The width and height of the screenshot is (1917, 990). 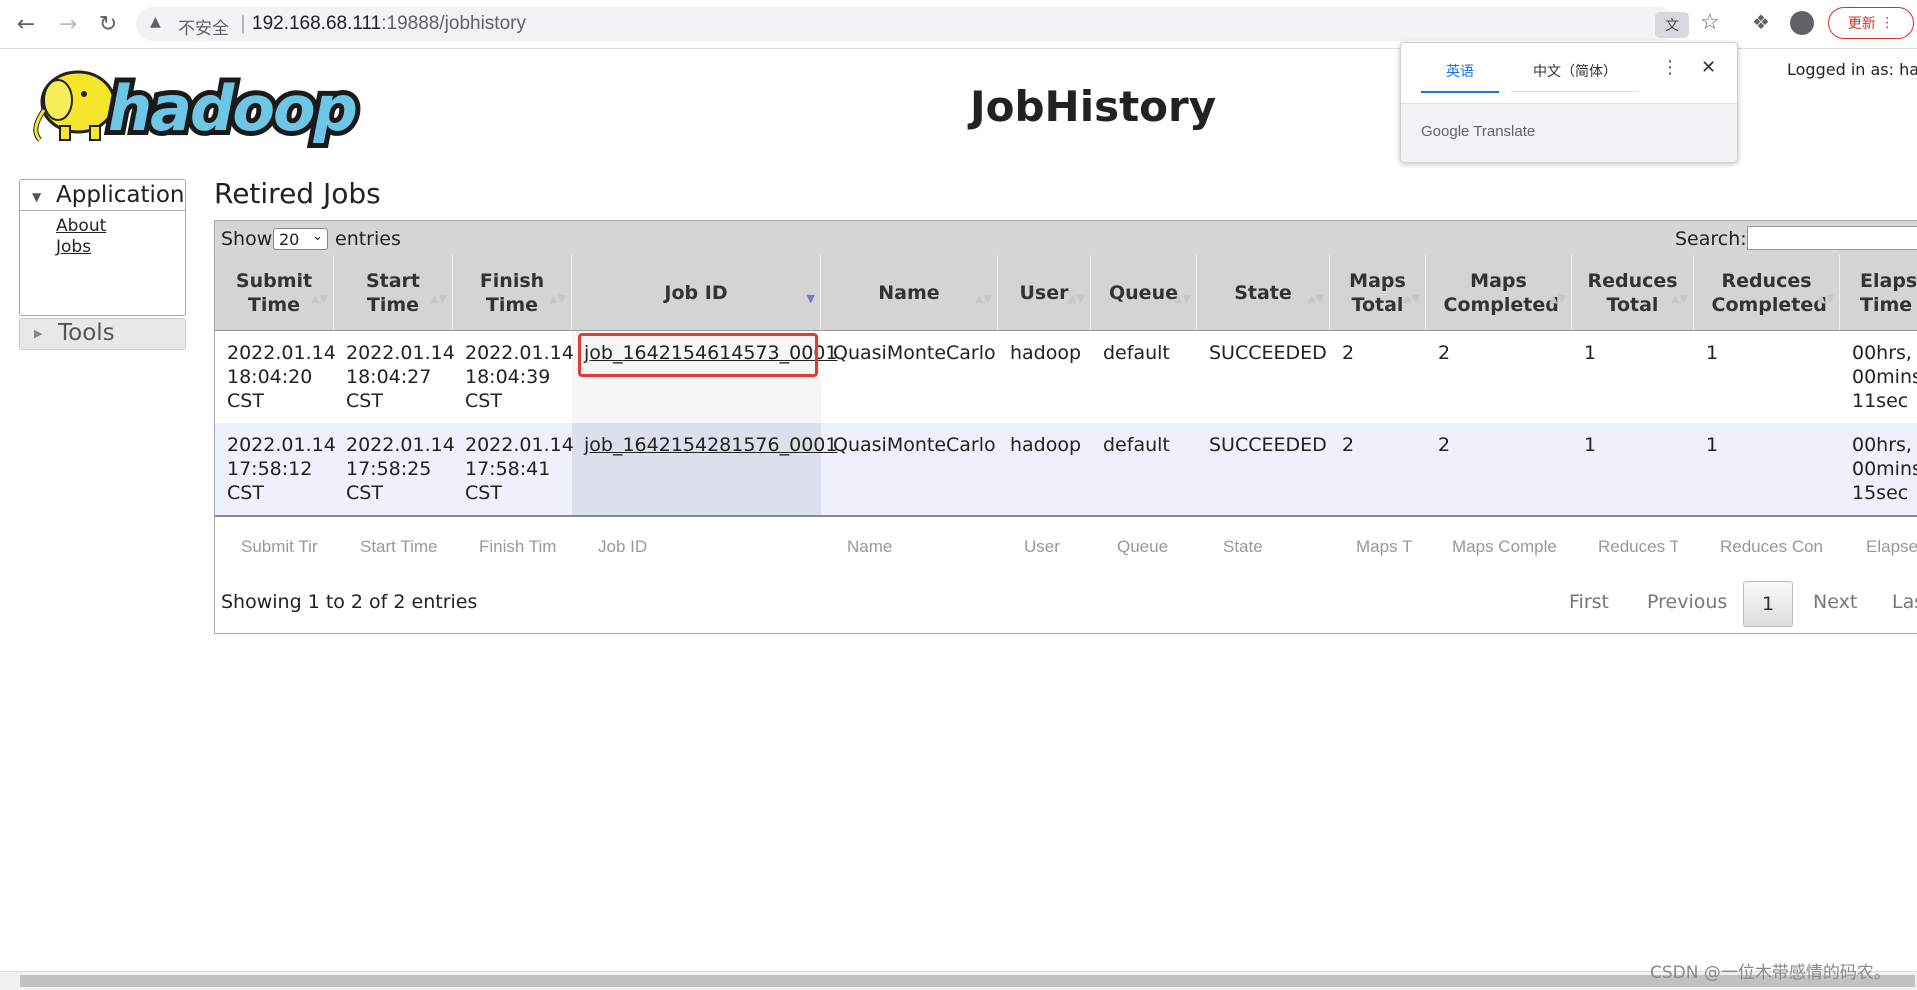 I want to click on job-id-link: job_1642154281576_0001, so click(x=710, y=445).